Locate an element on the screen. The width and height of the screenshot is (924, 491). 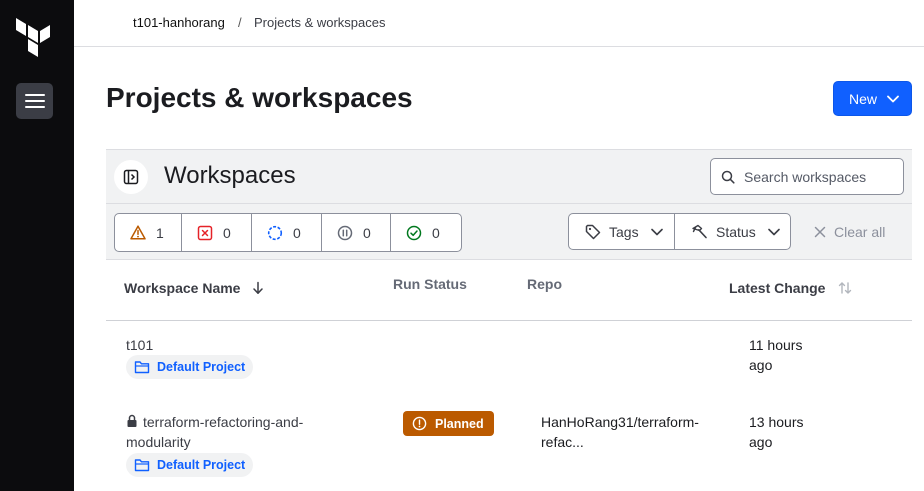
new-button-label: New is located at coordinates (863, 98).